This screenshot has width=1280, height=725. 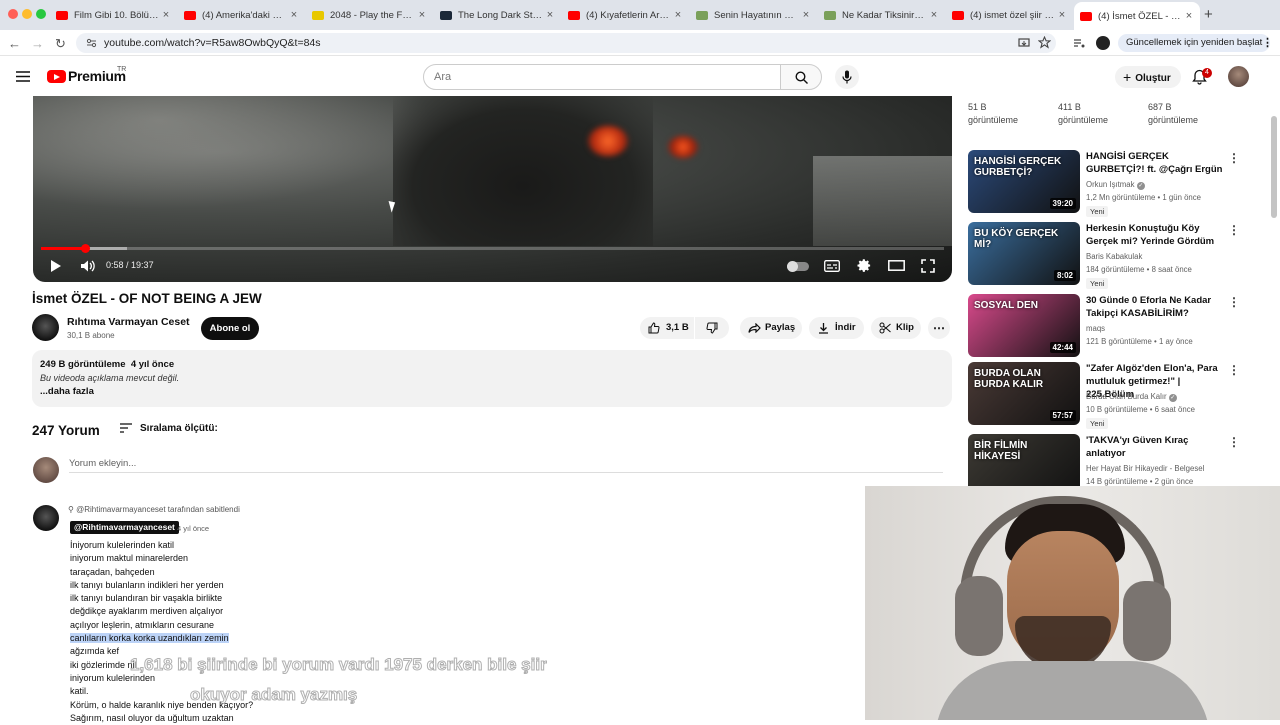 What do you see at coordinates (1274, 167) in the screenshot?
I see `page-scrollbar` at bounding box center [1274, 167].